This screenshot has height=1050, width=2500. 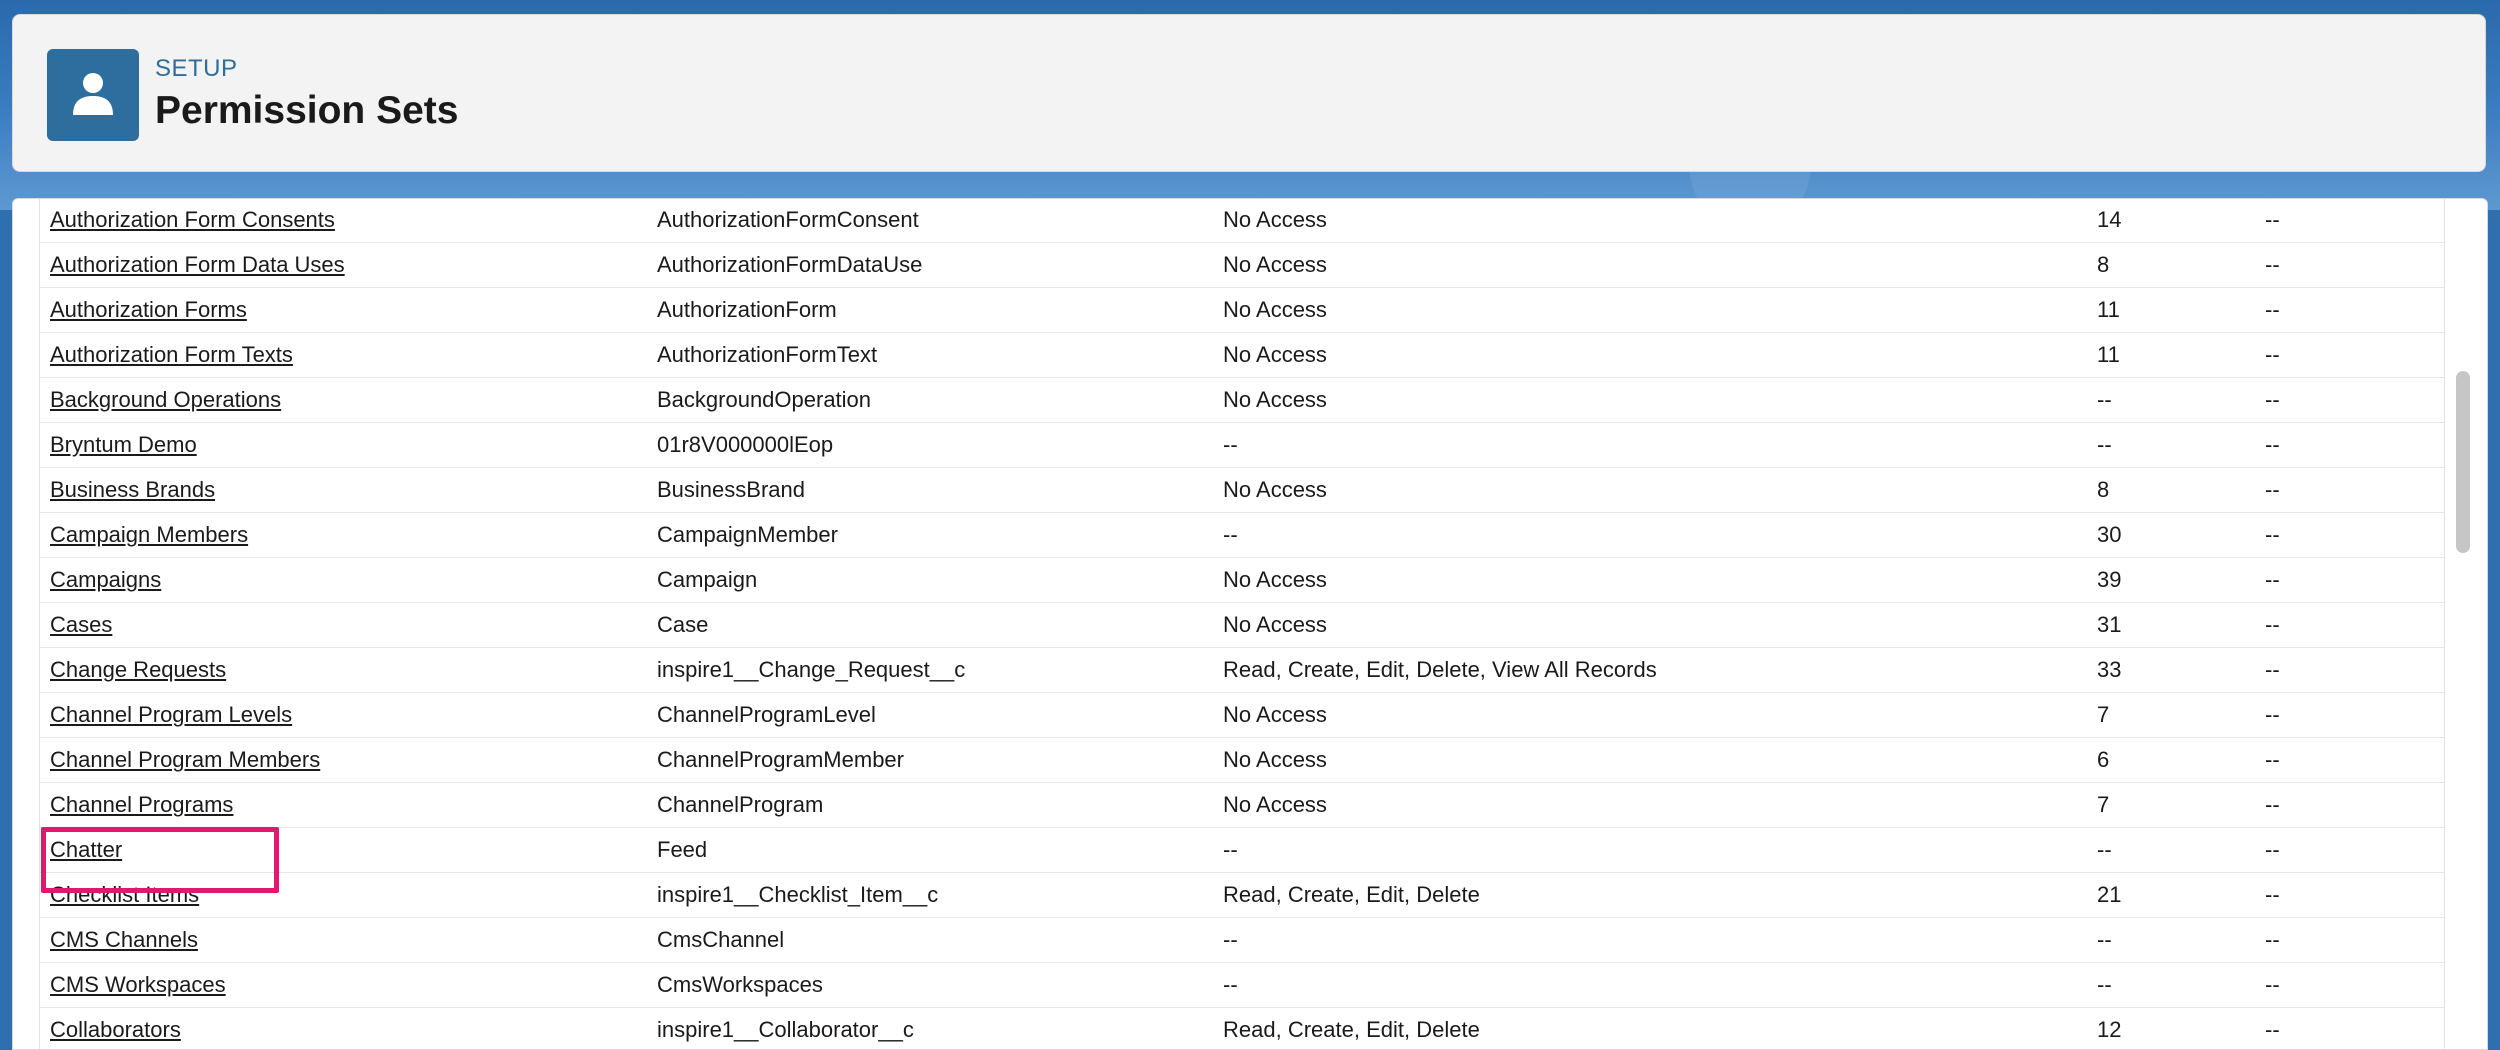 What do you see at coordinates (165, 400) in the screenshot?
I see `object-name-link: Background Operations` at bounding box center [165, 400].